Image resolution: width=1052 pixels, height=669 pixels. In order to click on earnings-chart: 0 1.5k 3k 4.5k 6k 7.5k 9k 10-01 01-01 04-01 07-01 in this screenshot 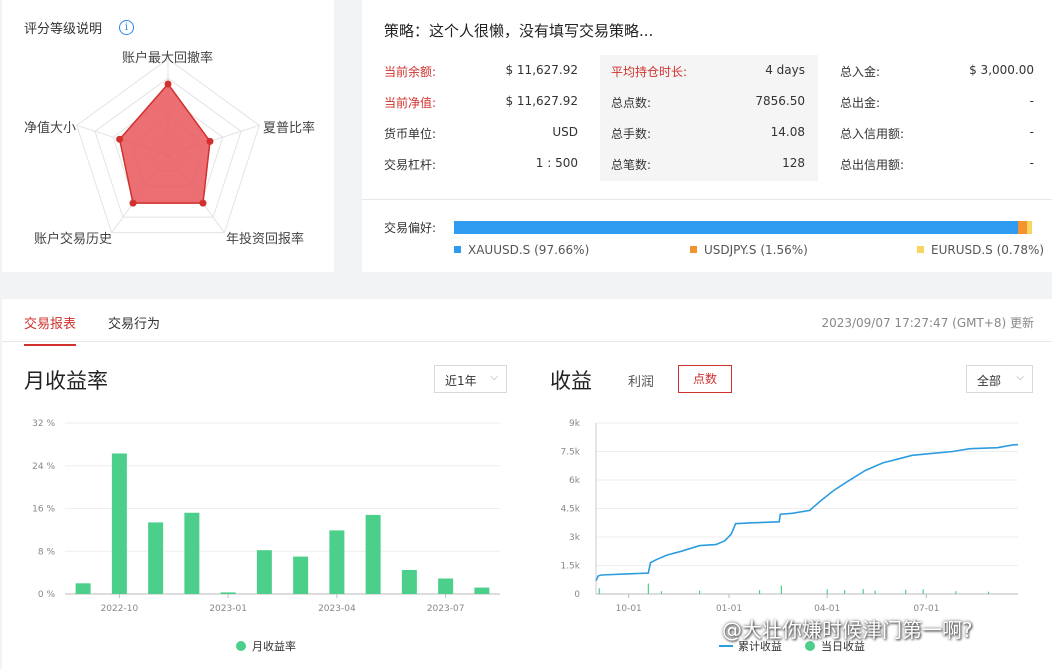, I will do `click(789, 516)`.